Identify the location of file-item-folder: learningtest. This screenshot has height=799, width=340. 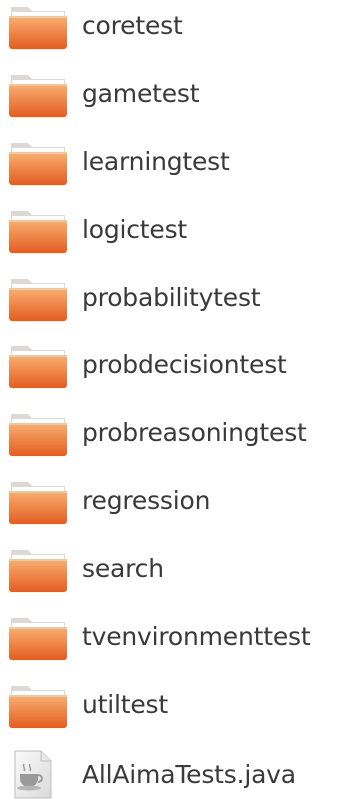
(170, 162).